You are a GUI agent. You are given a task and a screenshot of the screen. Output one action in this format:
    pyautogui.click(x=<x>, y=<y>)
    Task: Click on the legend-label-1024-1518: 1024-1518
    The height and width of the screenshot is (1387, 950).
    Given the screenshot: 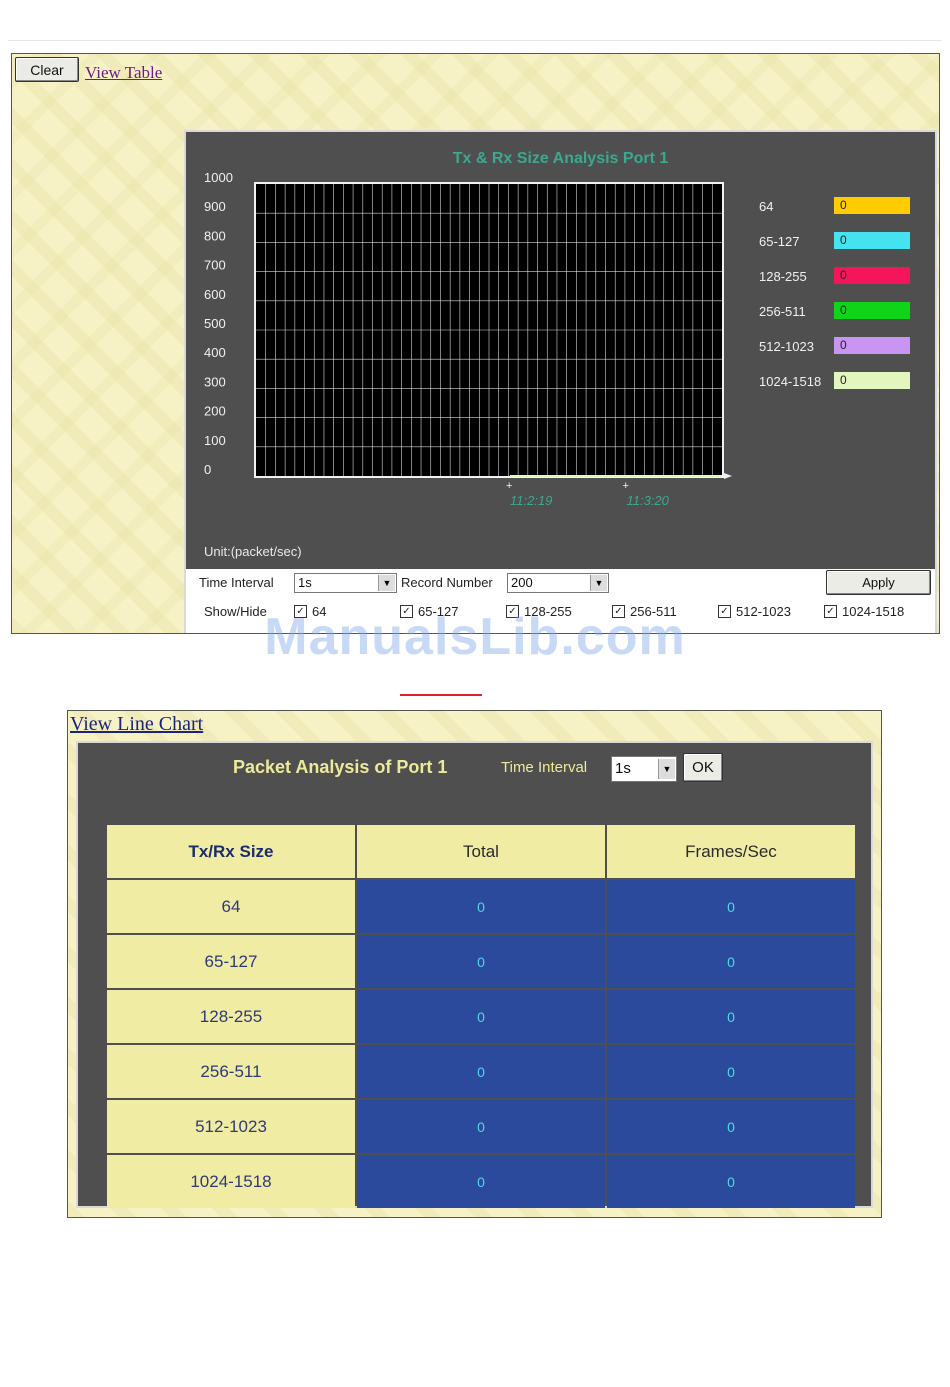 What is the action you would take?
    pyautogui.click(x=790, y=381)
    